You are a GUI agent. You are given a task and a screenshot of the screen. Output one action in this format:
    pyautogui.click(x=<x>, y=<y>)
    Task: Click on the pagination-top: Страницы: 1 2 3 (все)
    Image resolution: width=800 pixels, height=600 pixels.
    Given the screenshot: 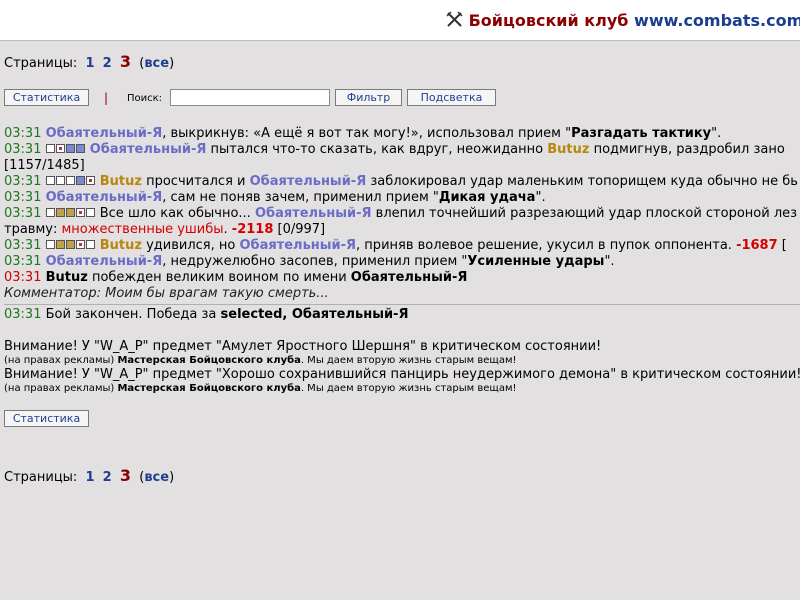 What is the action you would take?
    pyautogui.click(x=89, y=61)
    